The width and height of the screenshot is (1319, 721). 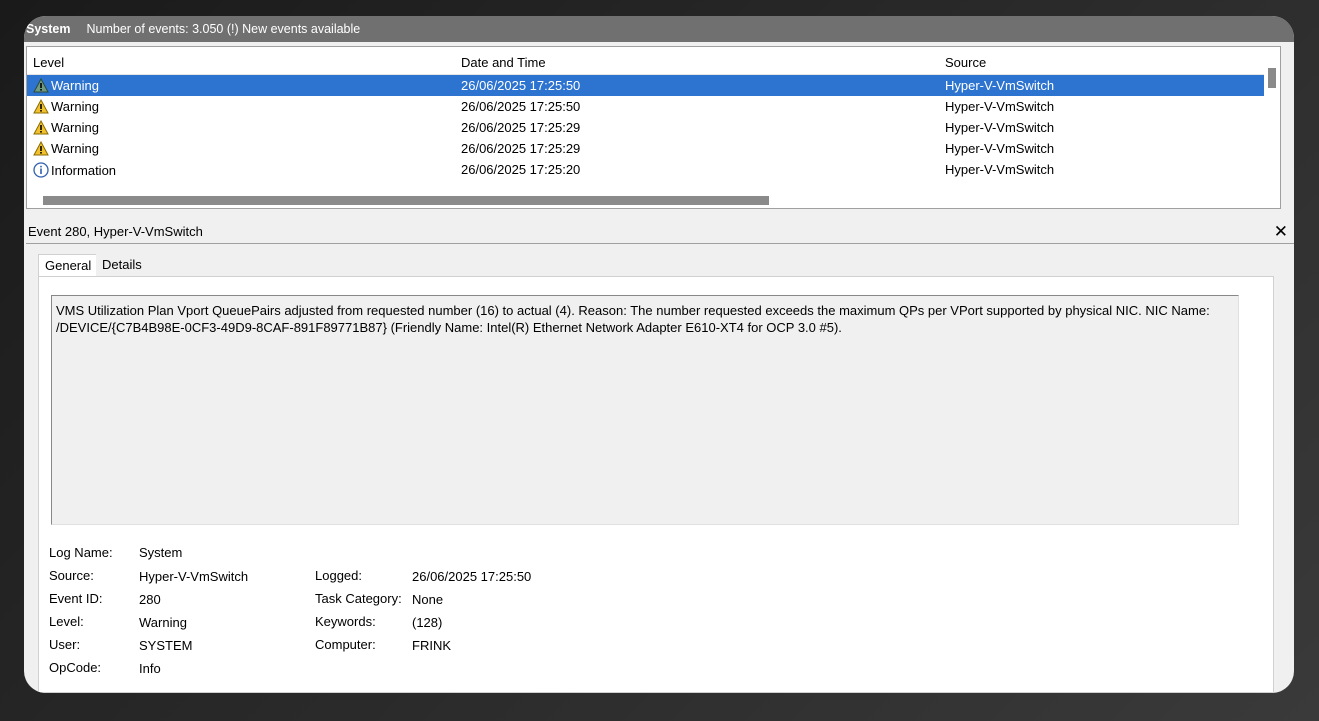 What do you see at coordinates (472, 576) in the screenshot?
I see `logged-value: 26/06/2025 17:25:50` at bounding box center [472, 576].